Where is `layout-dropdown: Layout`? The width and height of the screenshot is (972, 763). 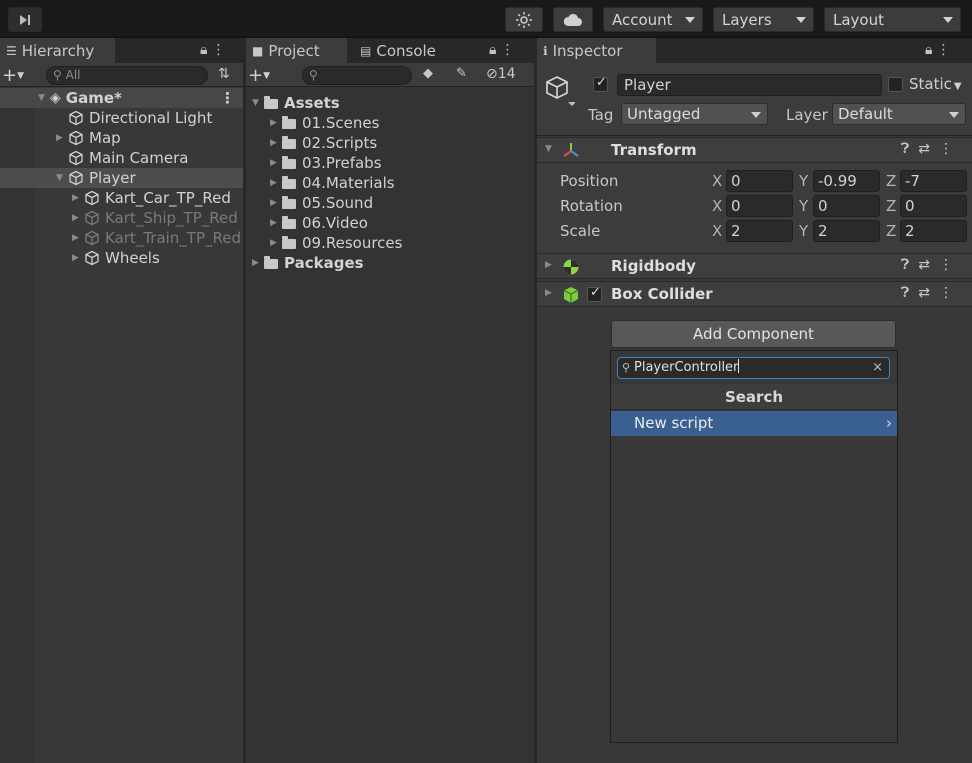
layout-dropdown: Layout is located at coordinates (892, 19).